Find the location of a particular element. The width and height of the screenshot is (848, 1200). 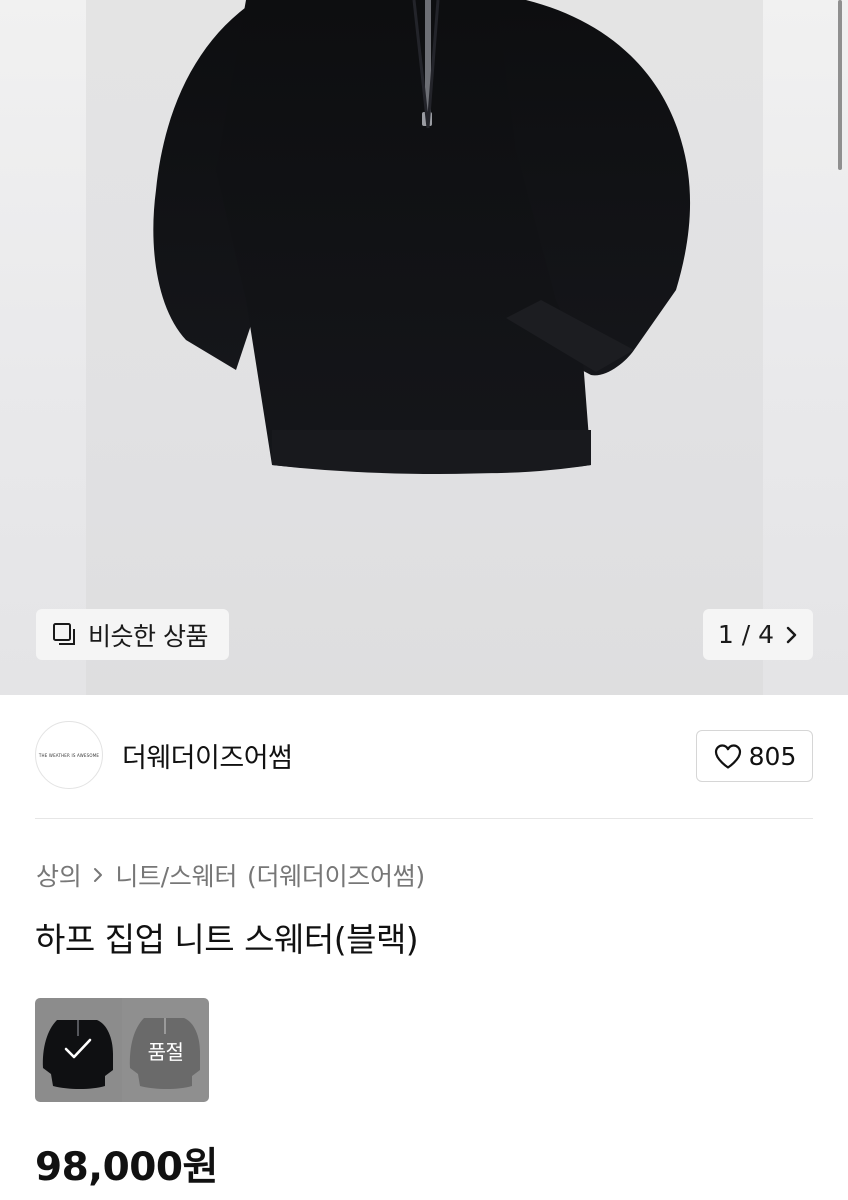

brand-logo-text: THE WEATHER IS AWESOME is located at coordinates (69, 755).